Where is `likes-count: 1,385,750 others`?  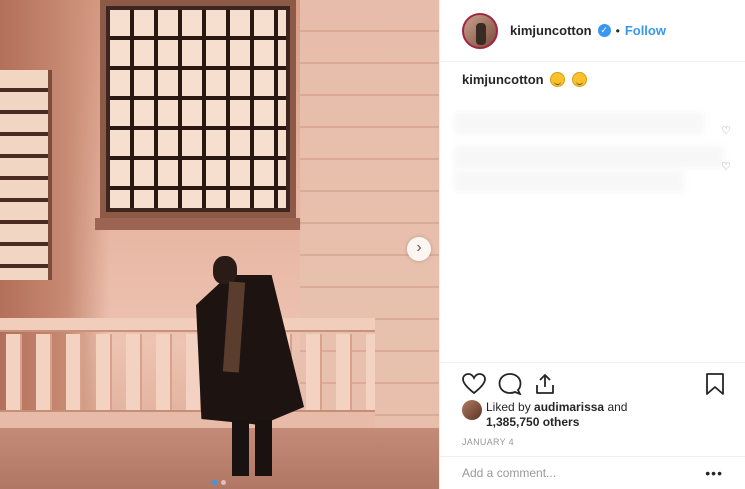
likes-count: 1,385,750 others is located at coordinates (532, 422).